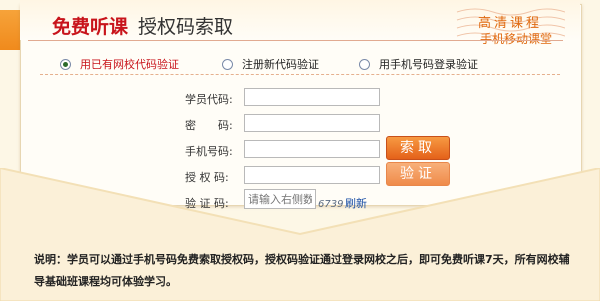  What do you see at coordinates (300, 74) in the screenshot?
I see `options-divider` at bounding box center [300, 74].